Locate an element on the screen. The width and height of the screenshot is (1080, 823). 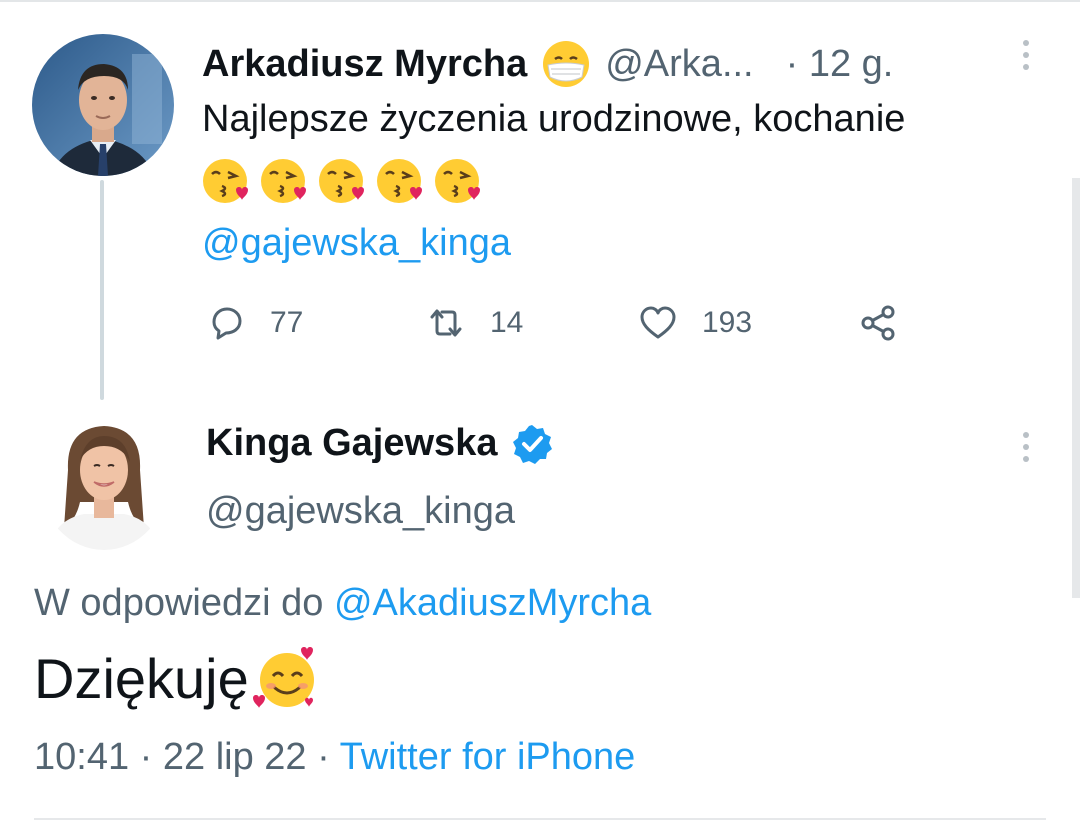
tweet1-time: · 12 g. is located at coordinates (840, 64).